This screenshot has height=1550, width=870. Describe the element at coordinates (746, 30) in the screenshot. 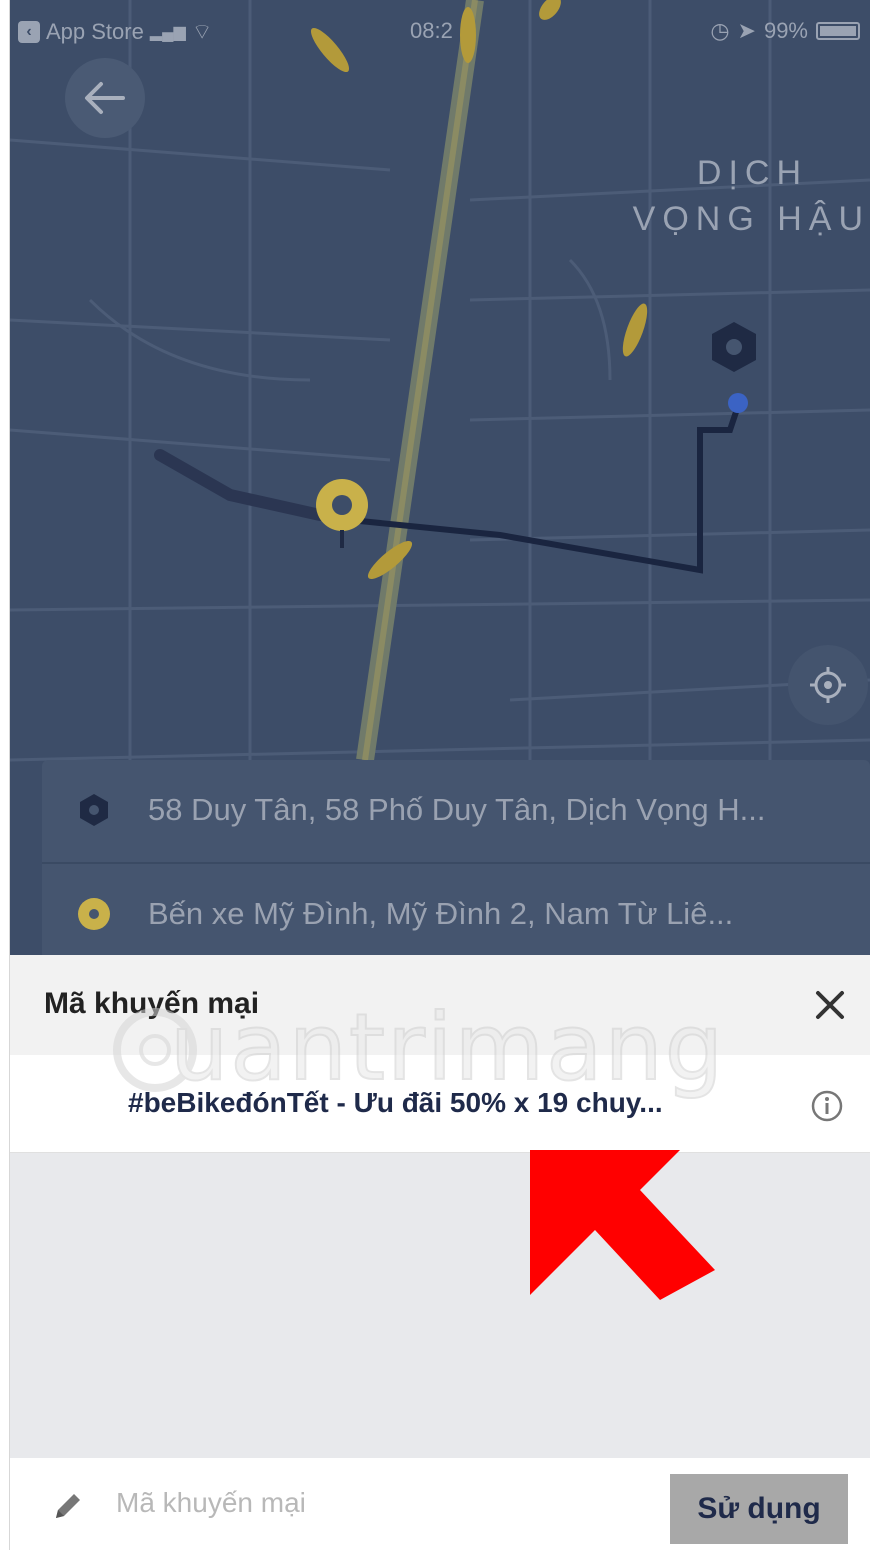

I see `location-arrow-icon: ➤` at that location.